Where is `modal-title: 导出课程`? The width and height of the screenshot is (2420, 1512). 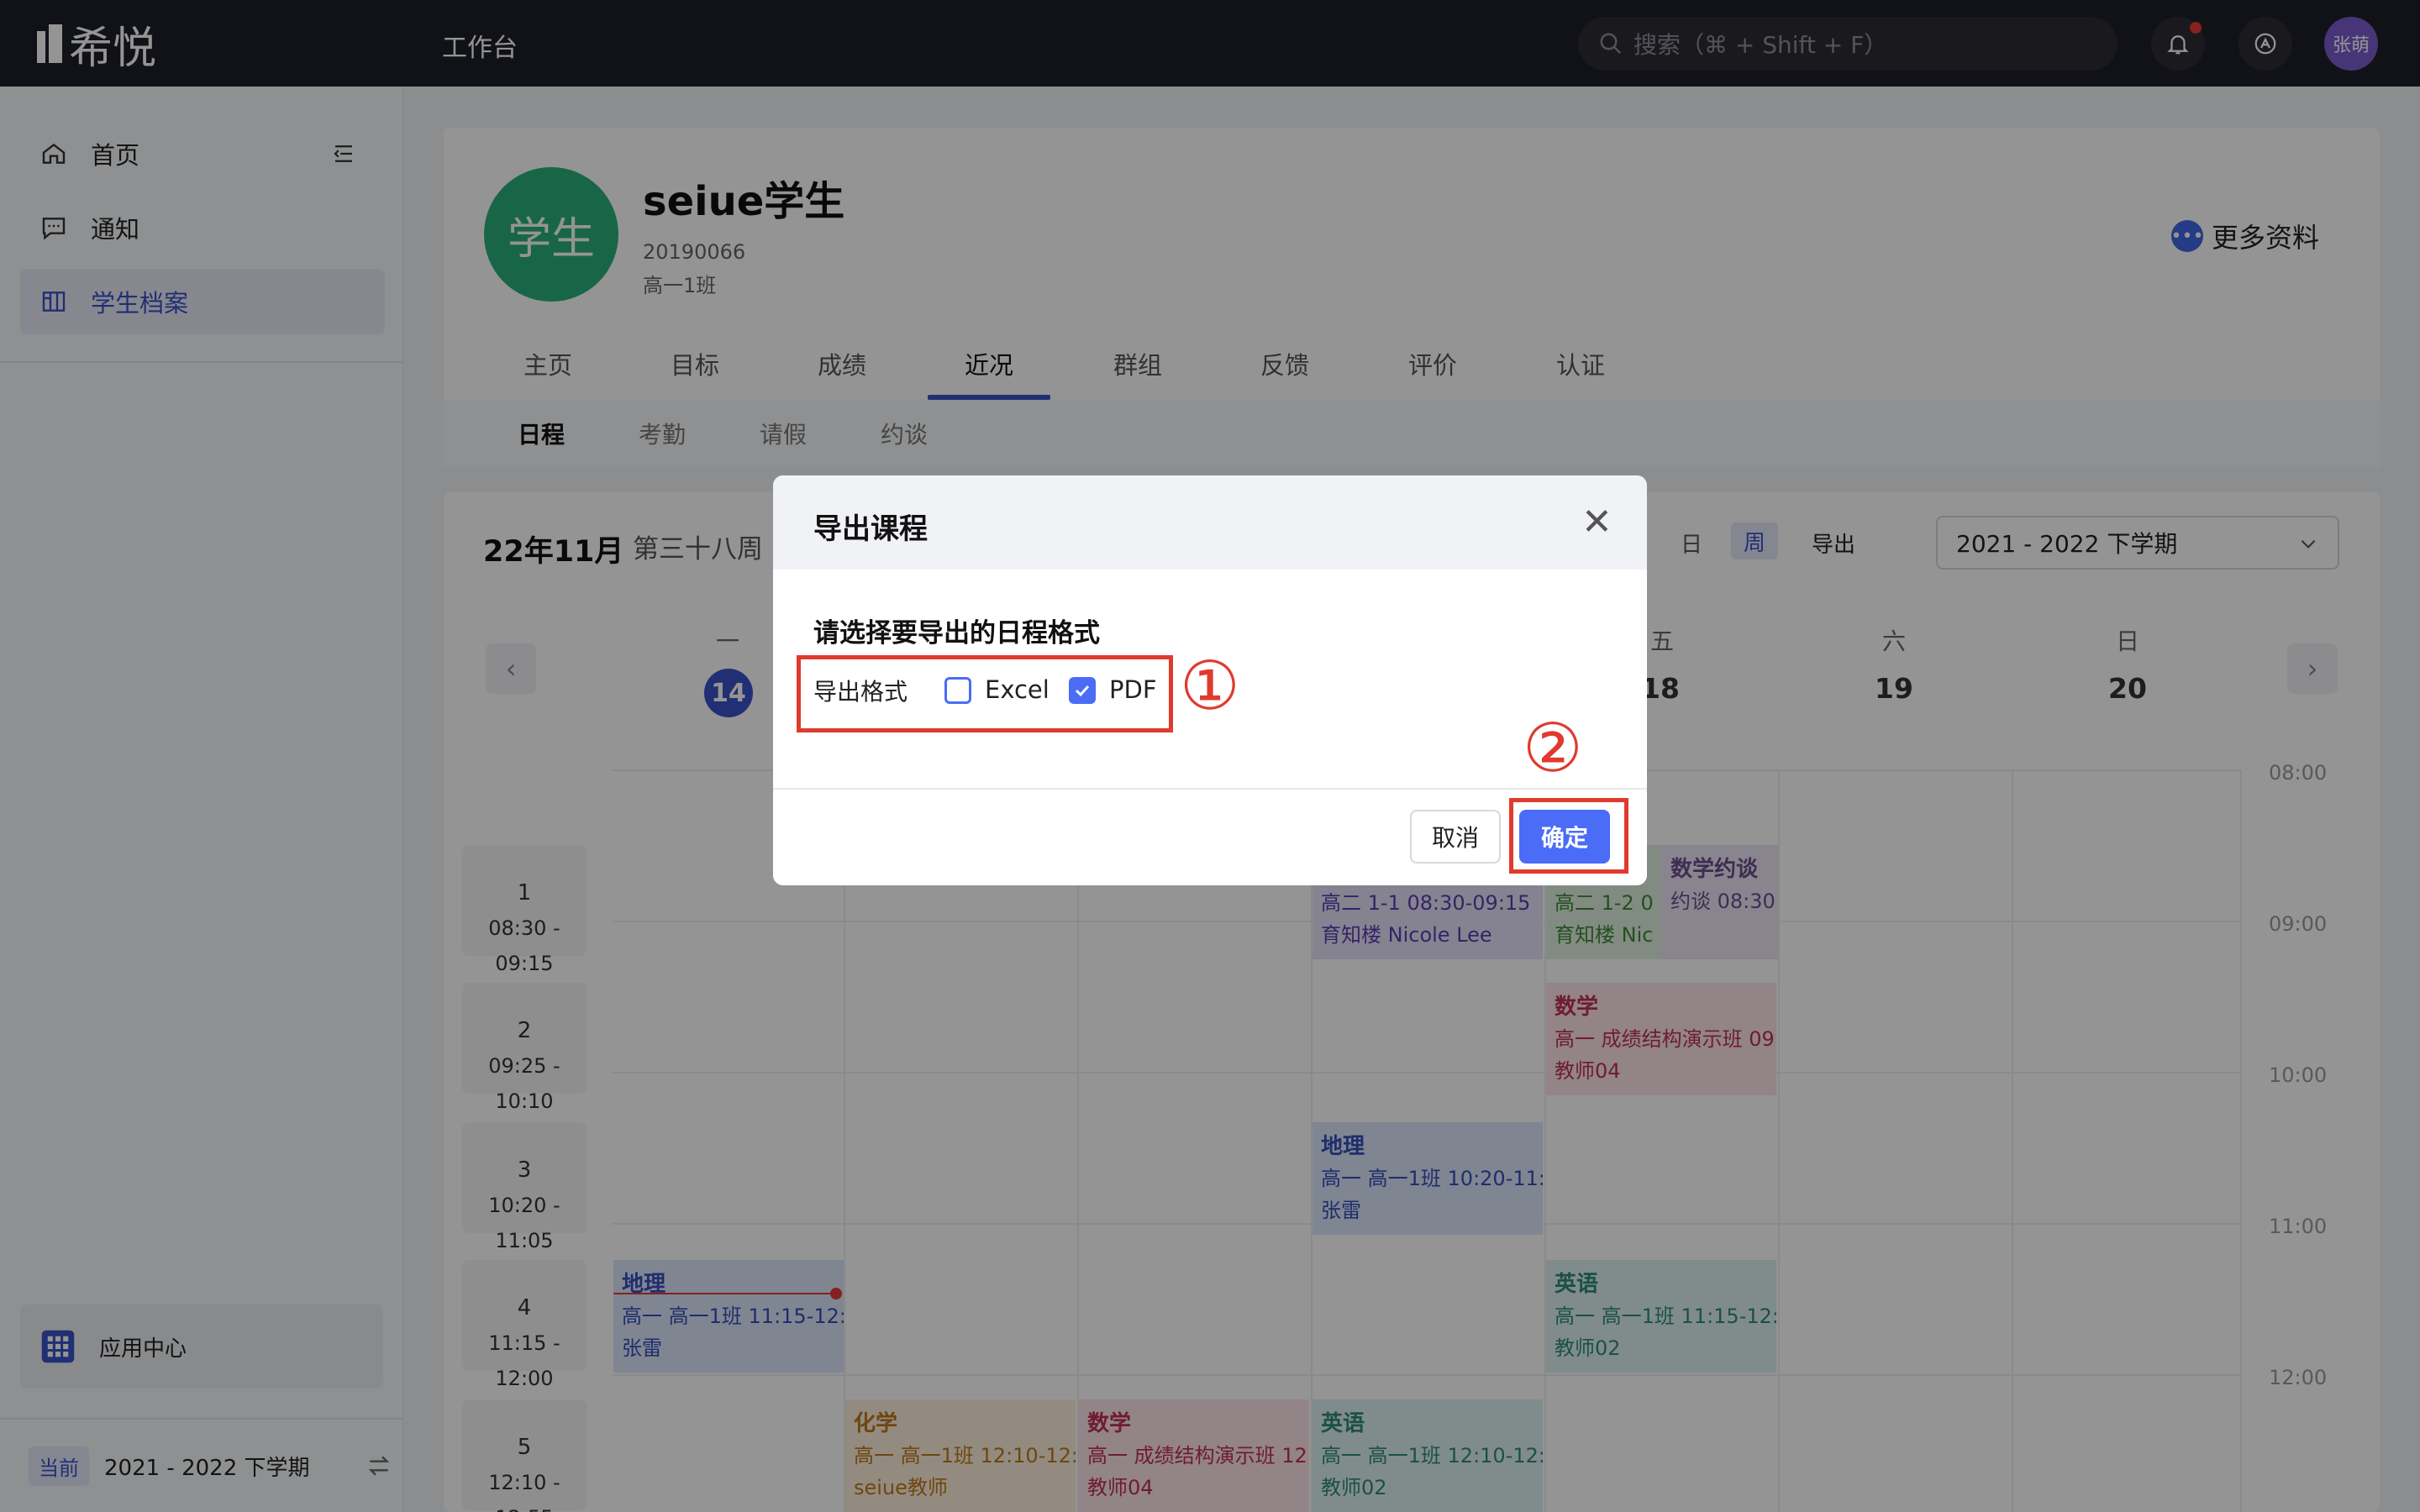
modal-title: 导出课程 is located at coordinates (870, 529).